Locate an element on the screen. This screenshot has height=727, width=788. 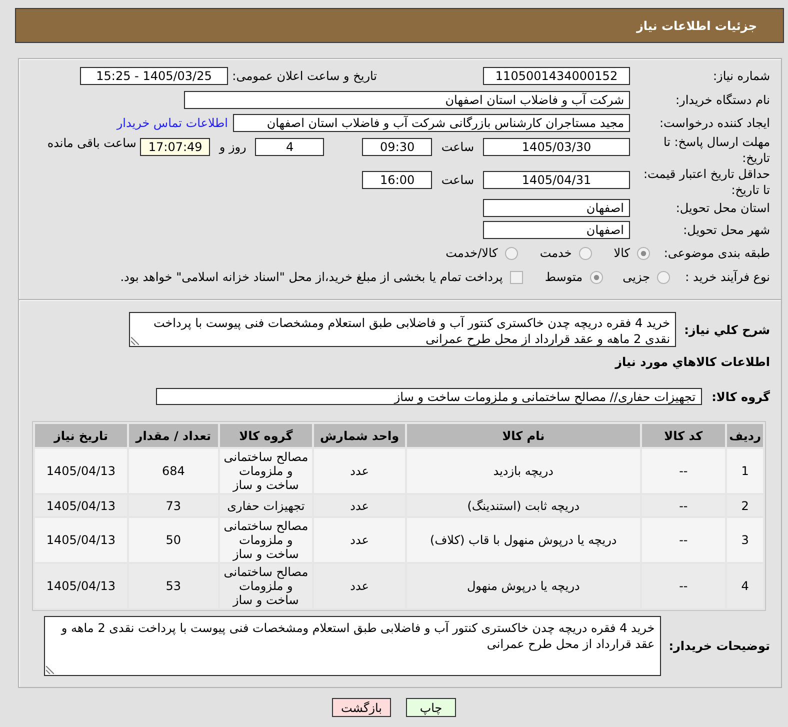
table-cell: 73 is located at coordinates (173, 505).